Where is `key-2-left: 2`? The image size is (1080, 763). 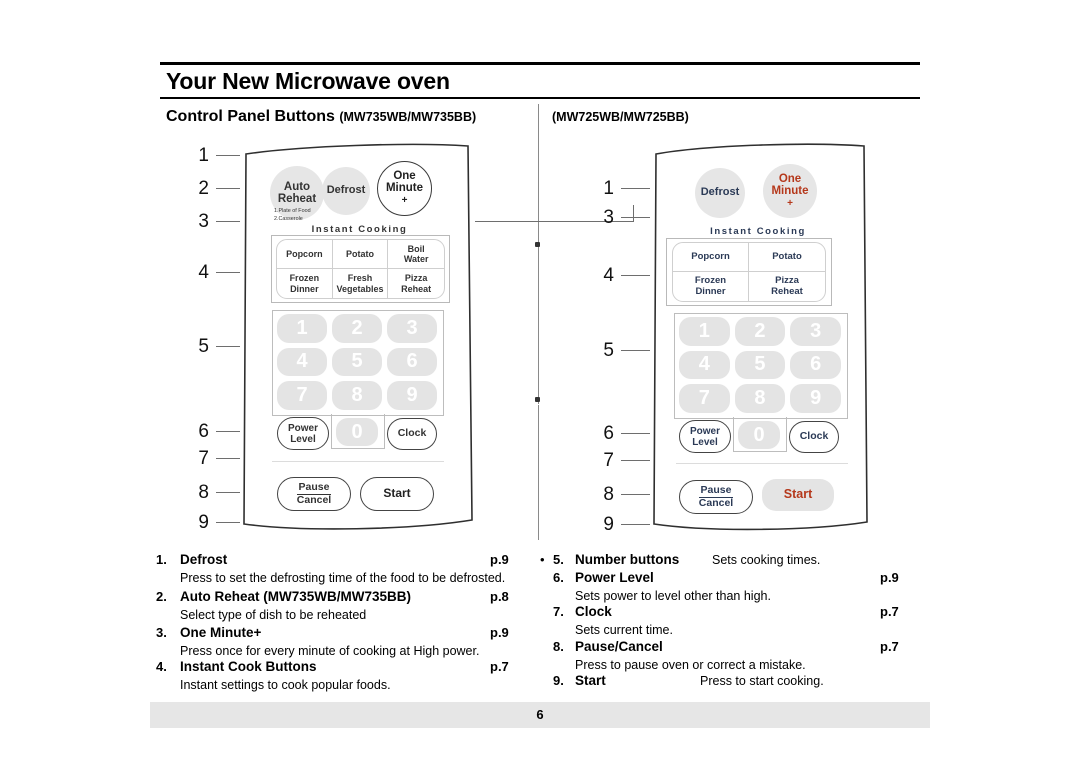 key-2-left: 2 is located at coordinates (357, 328).